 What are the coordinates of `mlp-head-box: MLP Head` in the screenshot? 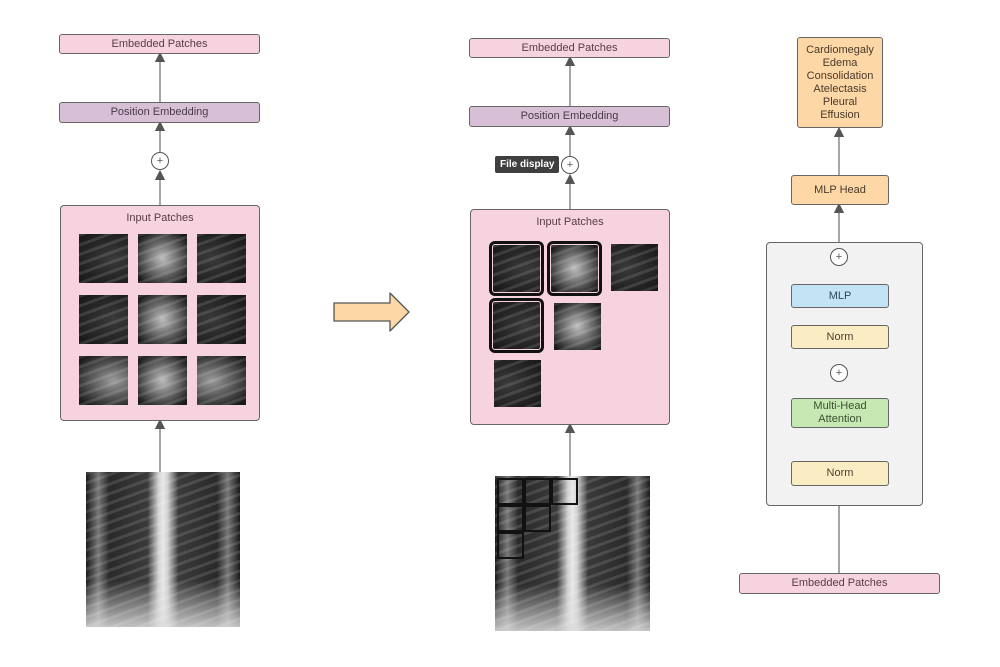 It's located at (840, 190).